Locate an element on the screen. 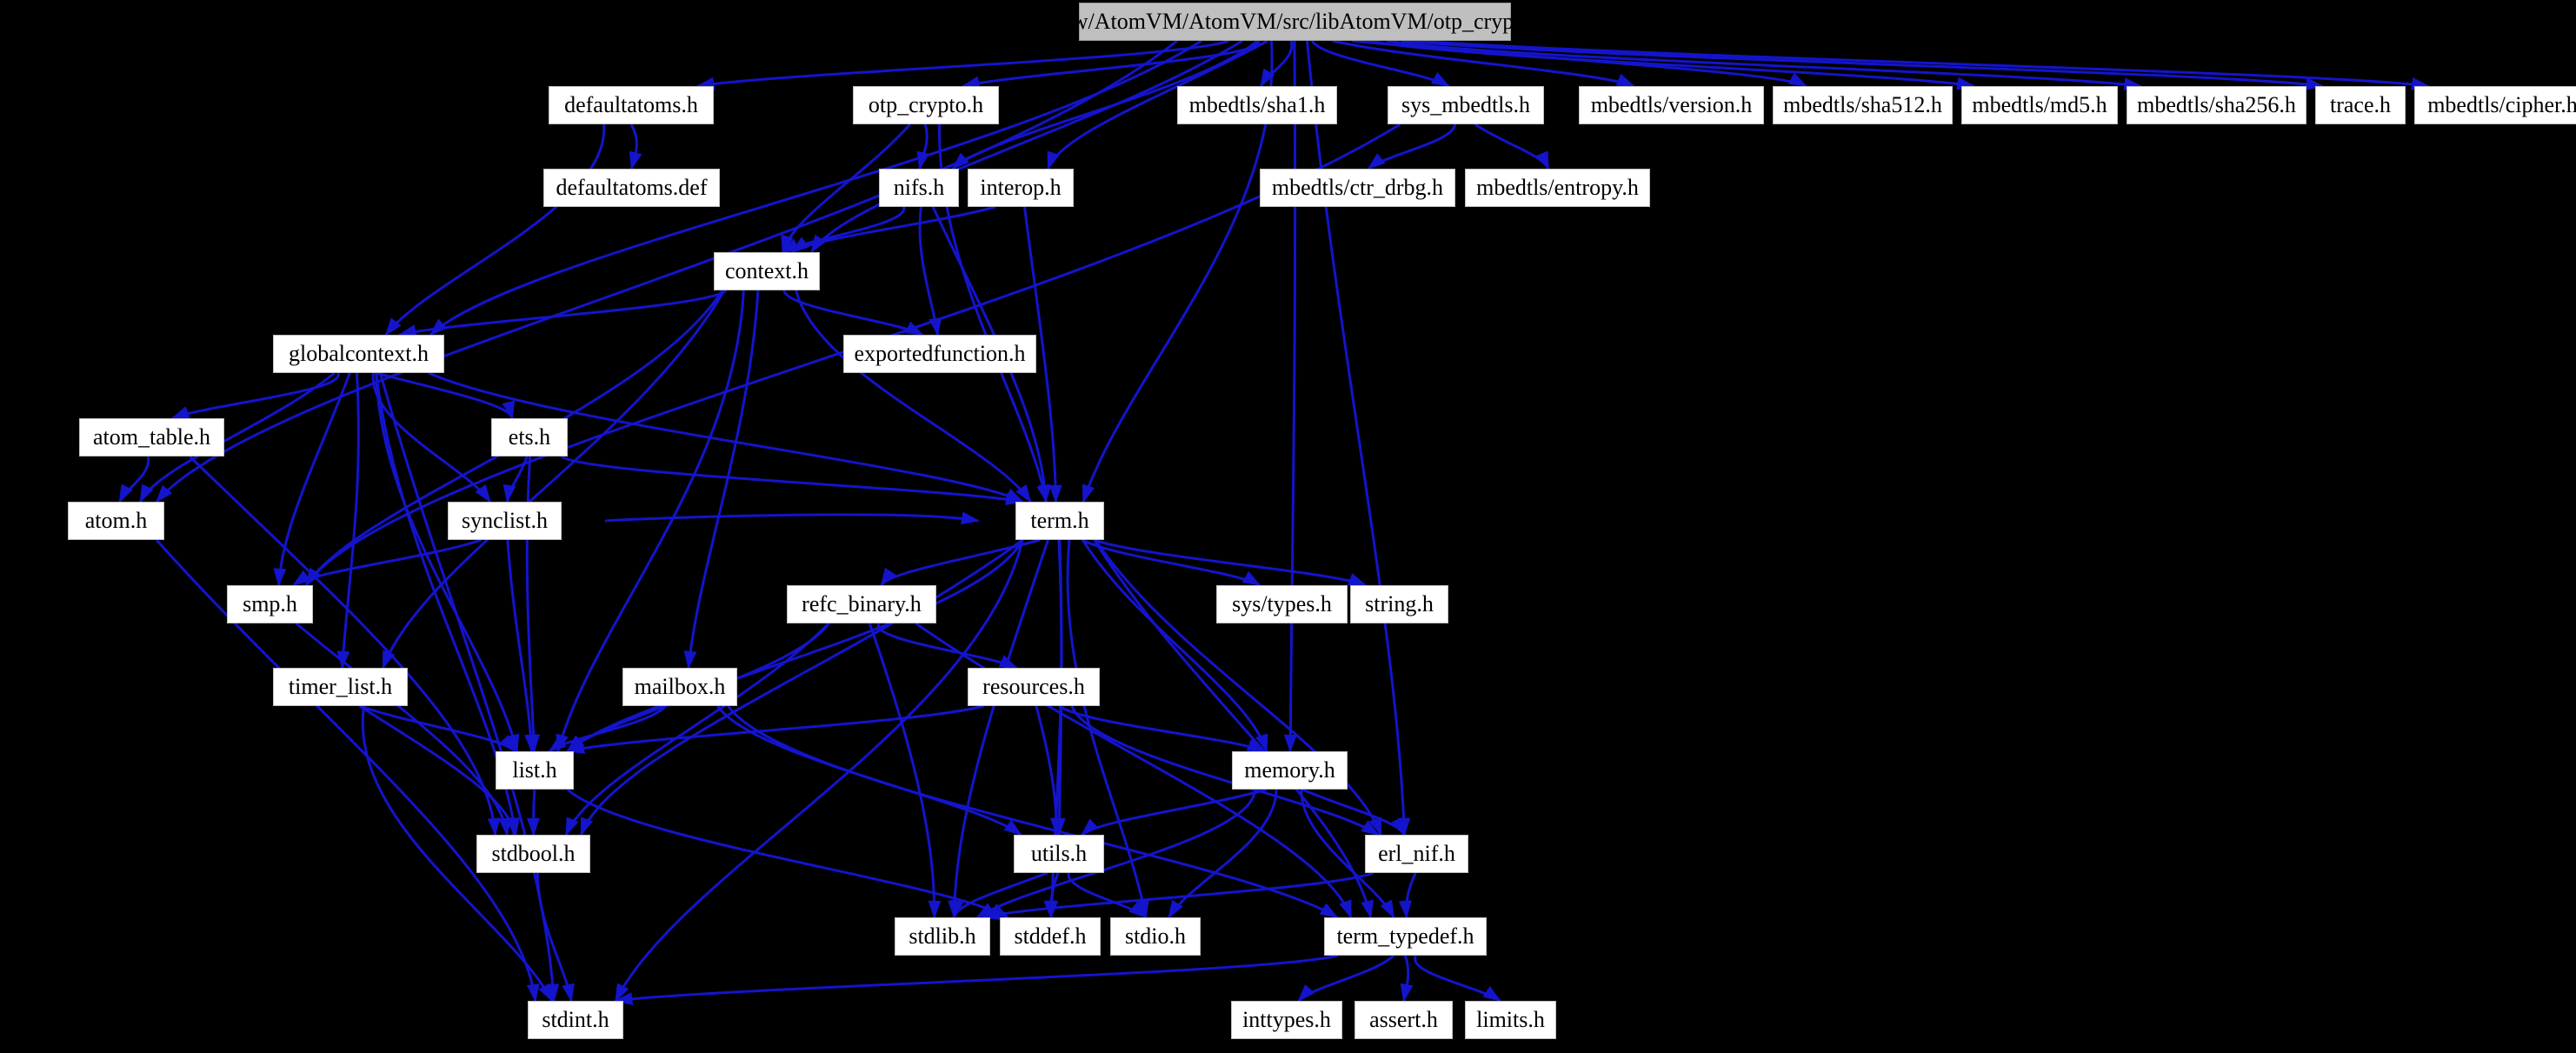  node-label: mbedtls/version.h is located at coordinates (1671, 104).